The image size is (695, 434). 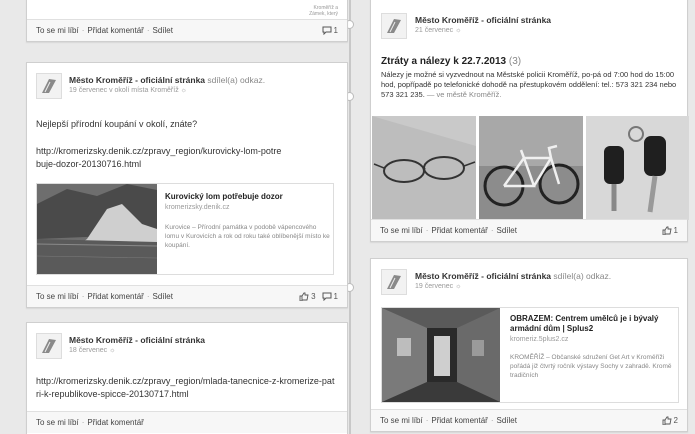 What do you see at coordinates (350, 217) in the screenshot?
I see `timeline-line` at bounding box center [350, 217].